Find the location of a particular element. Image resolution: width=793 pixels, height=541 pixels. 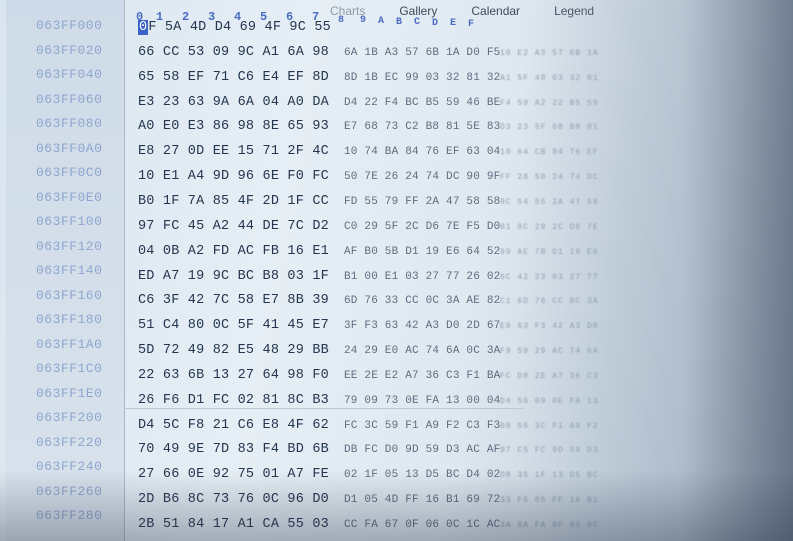

hex-bytes-tertiary: 08 55 3C F1 A9 F2 is located at coordinates (549, 426).